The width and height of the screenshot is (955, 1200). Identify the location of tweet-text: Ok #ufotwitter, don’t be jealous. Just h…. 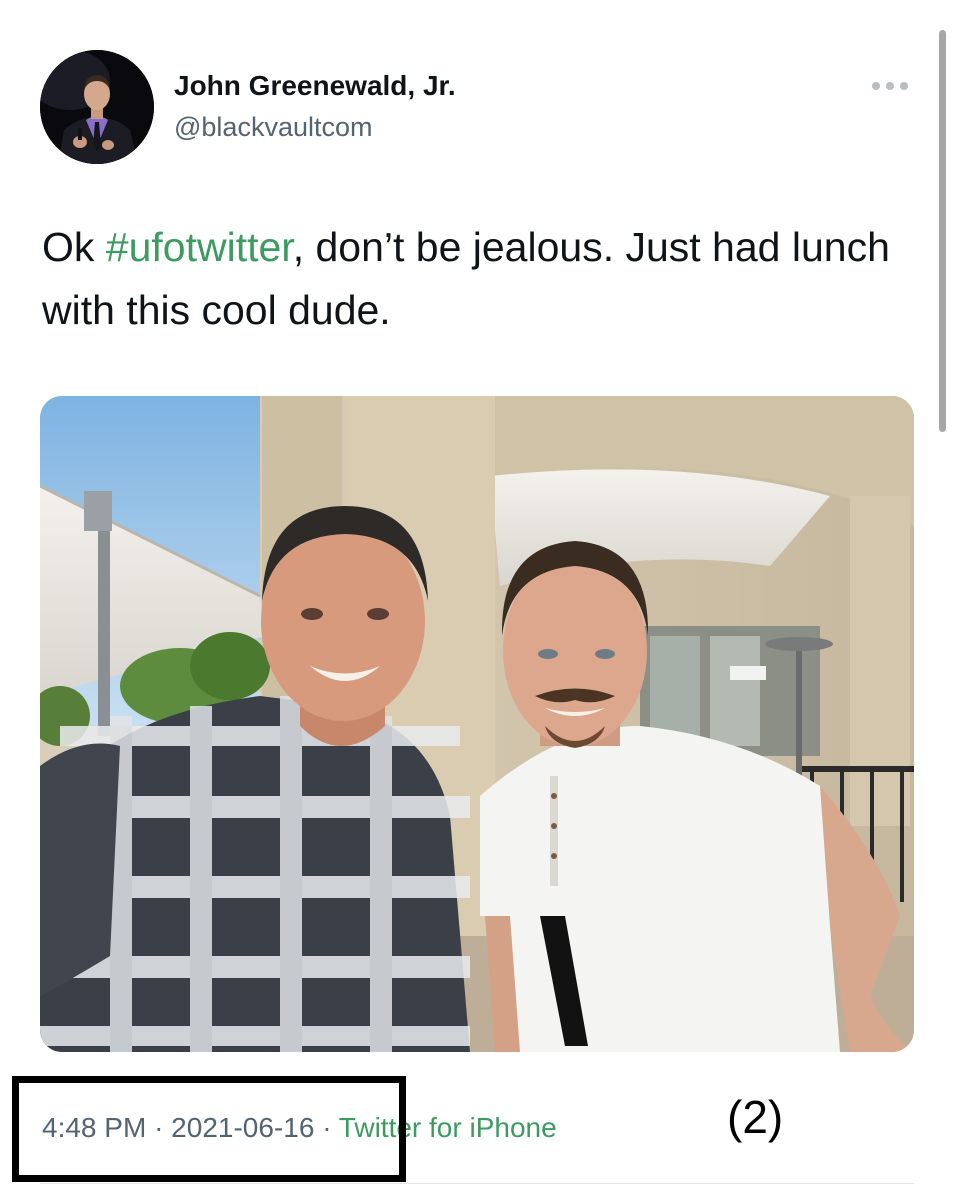
(467, 279).